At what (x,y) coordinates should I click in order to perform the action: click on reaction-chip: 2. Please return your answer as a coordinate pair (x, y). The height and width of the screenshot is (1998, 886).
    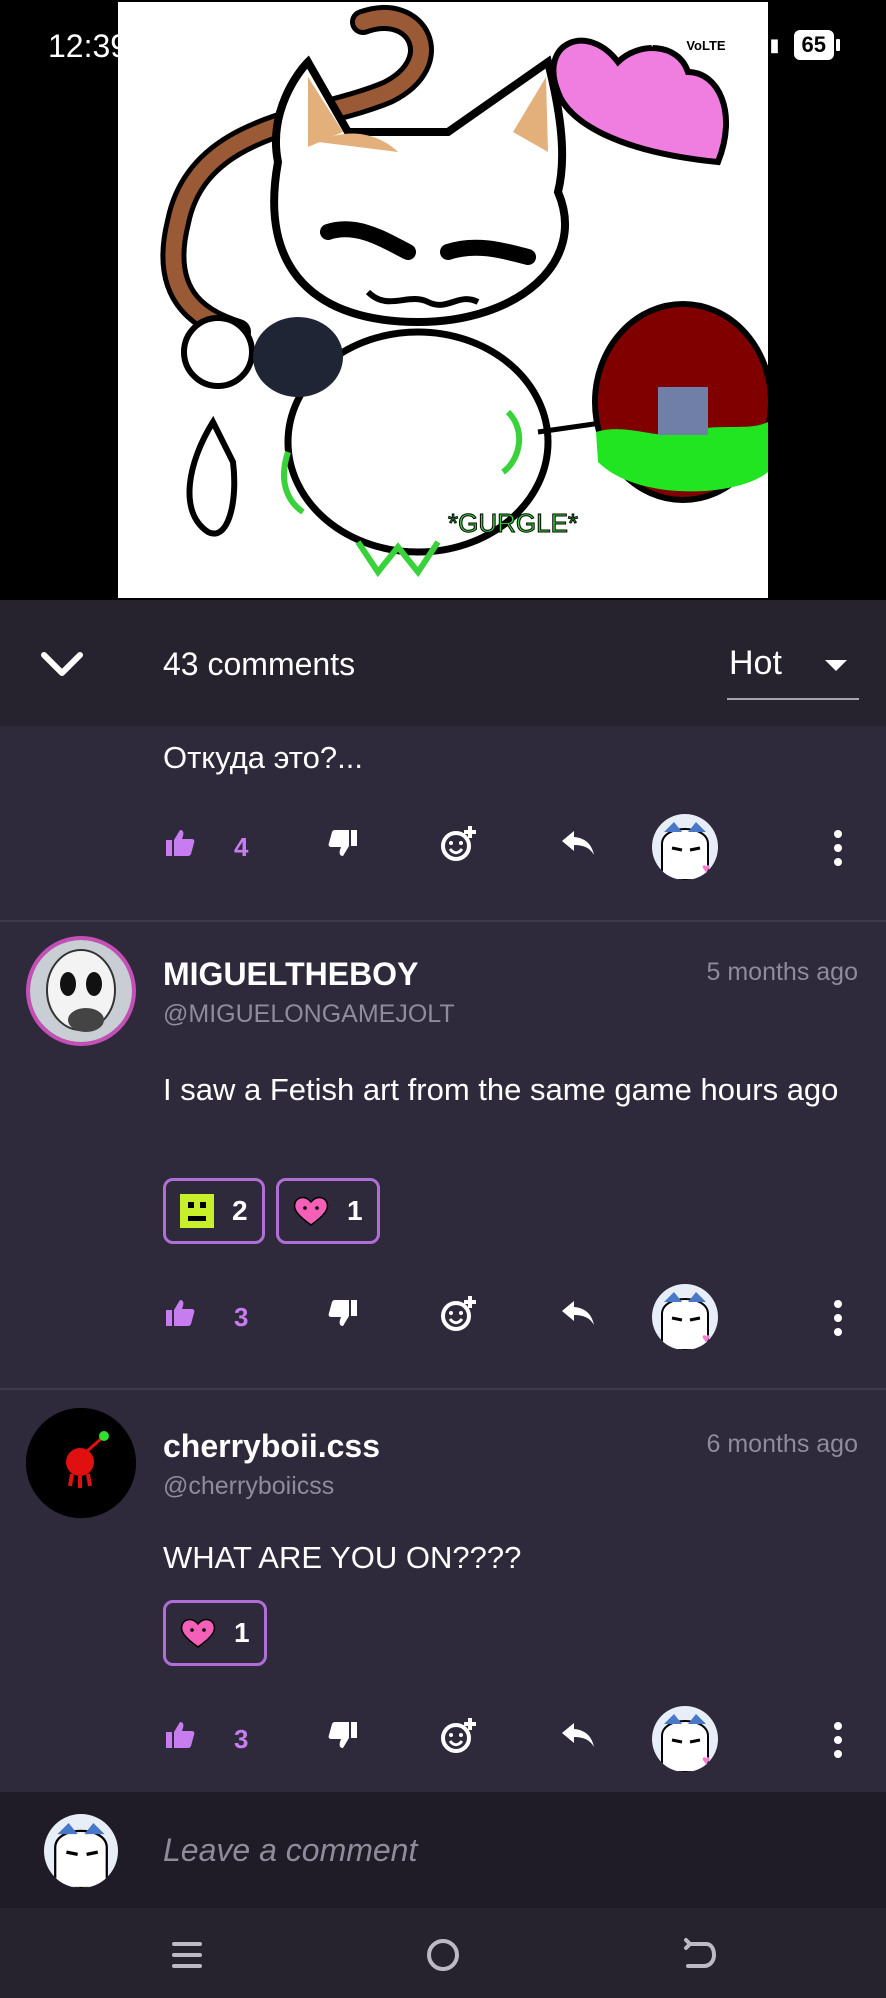
    Looking at the image, I should click on (214, 1211).